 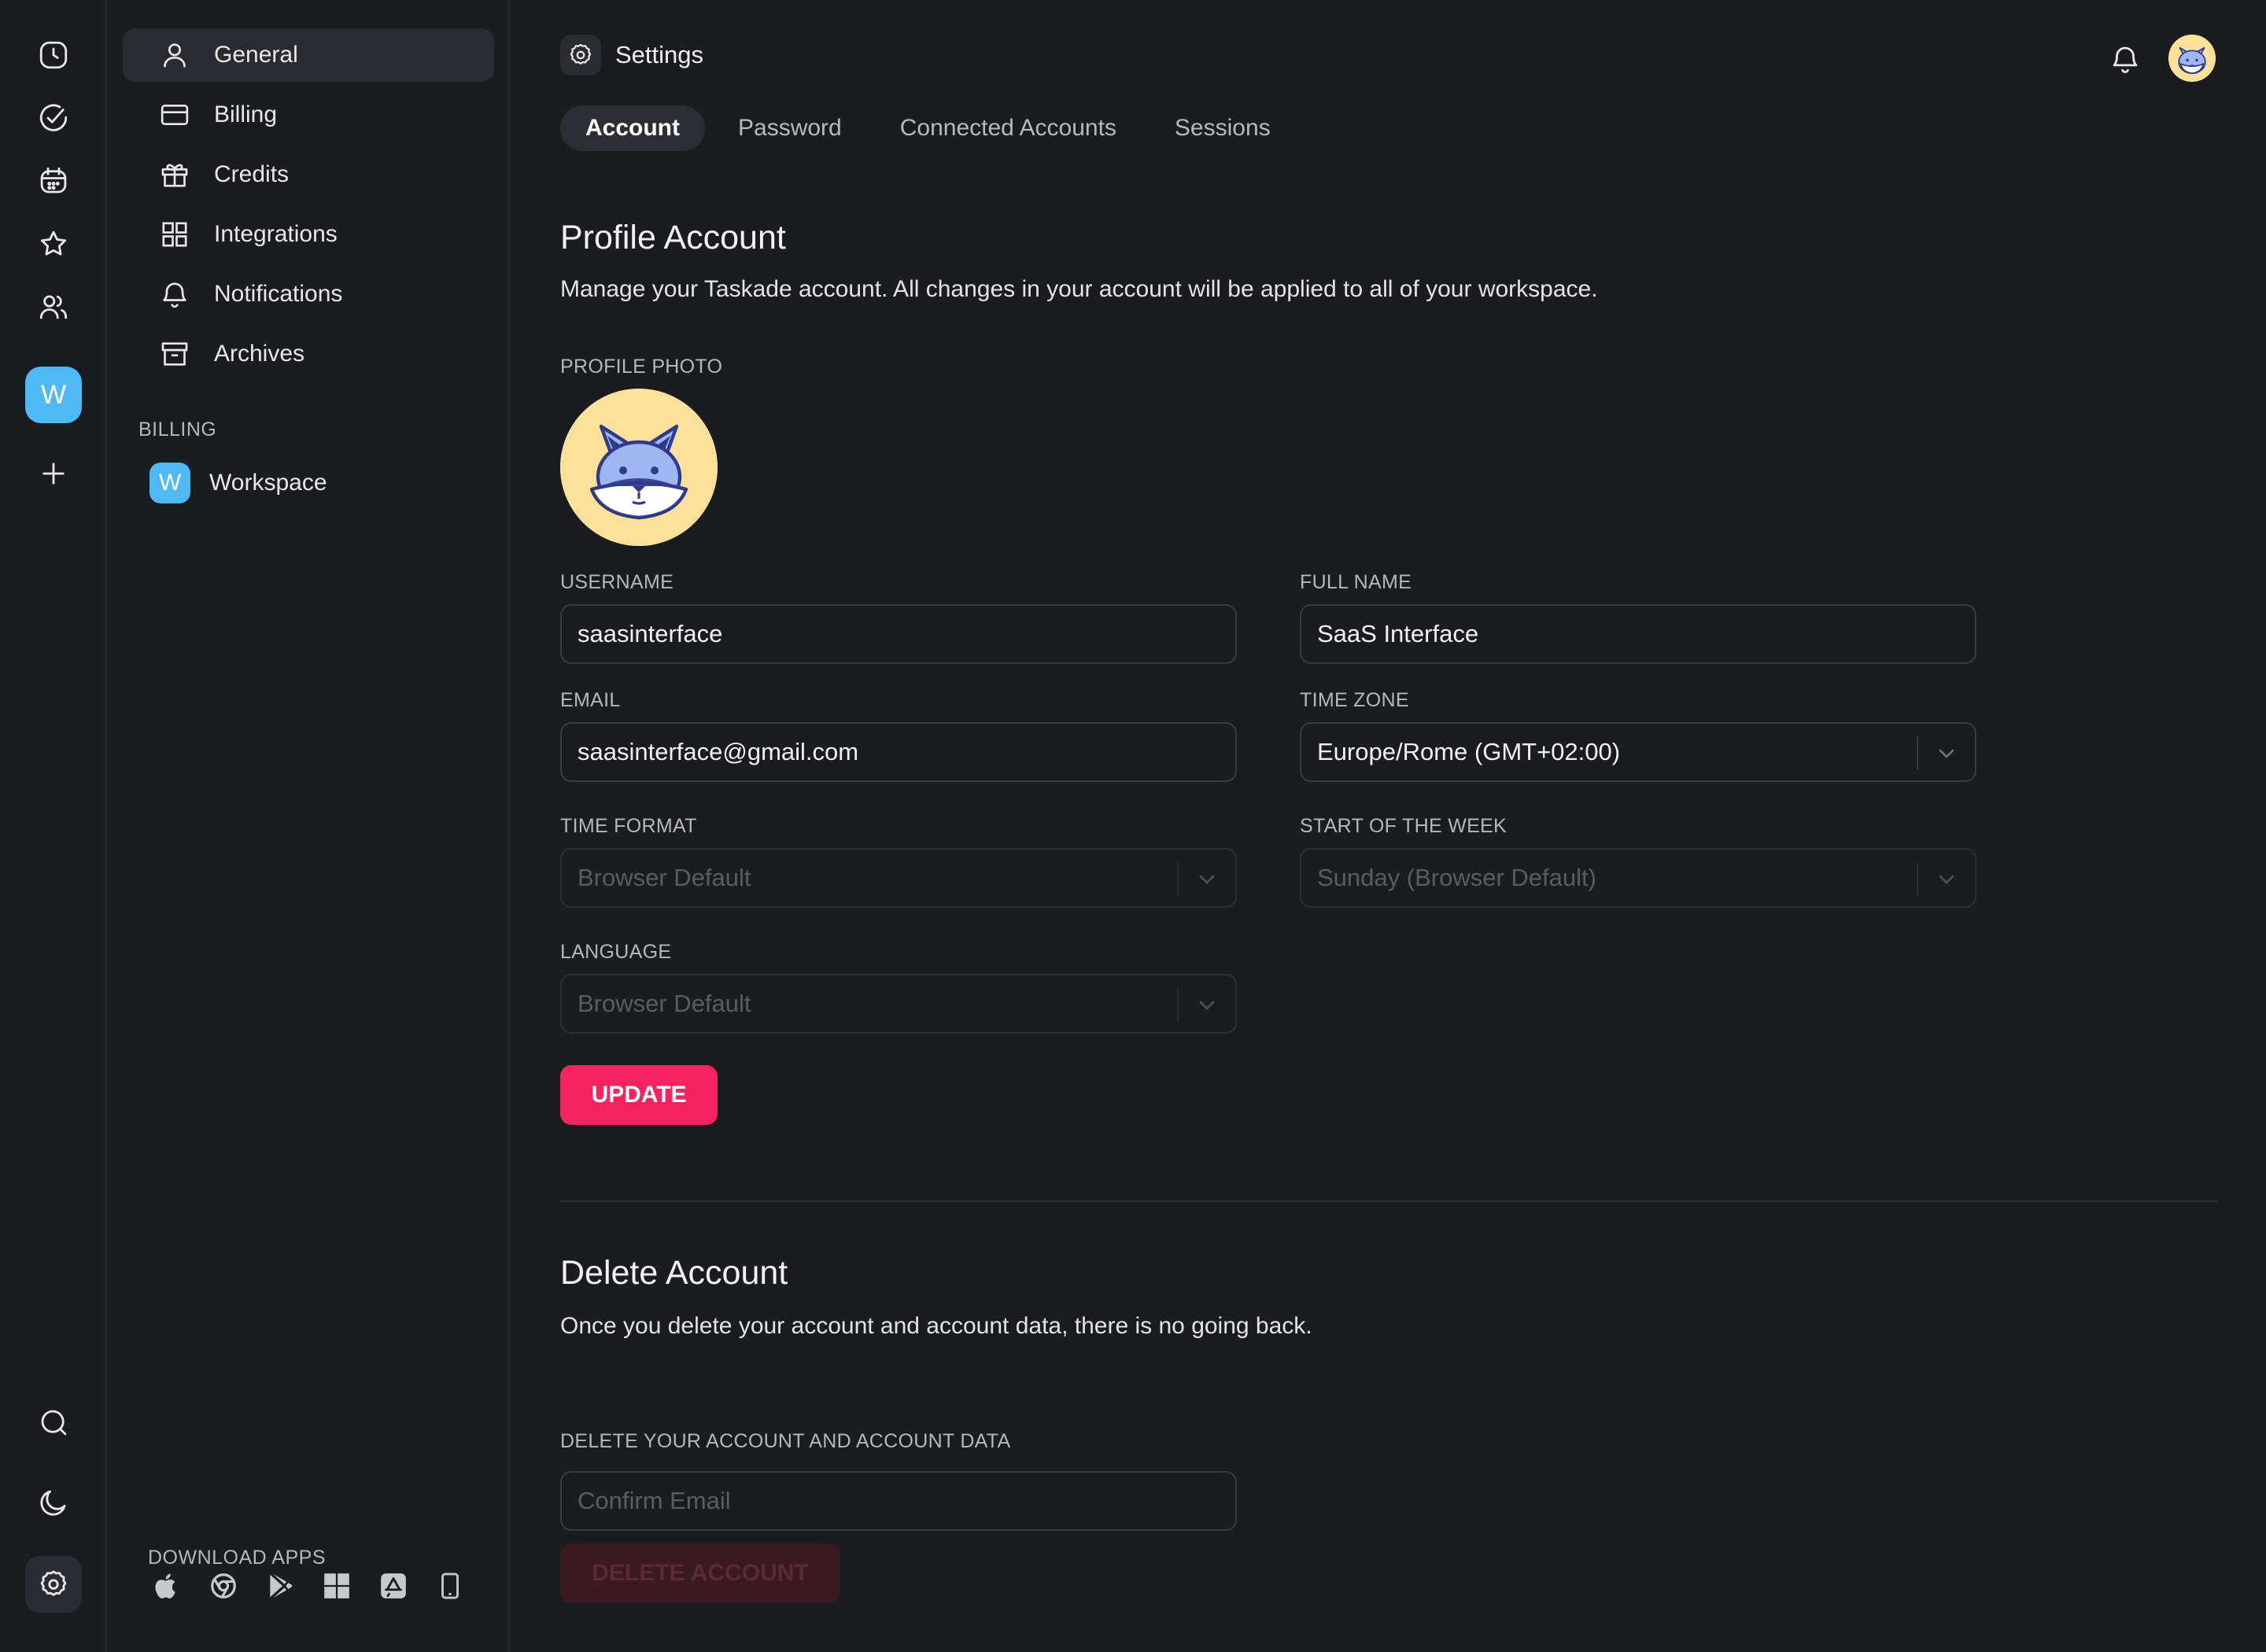 What do you see at coordinates (590, 700) in the screenshot?
I see `email-label: EMAIL` at bounding box center [590, 700].